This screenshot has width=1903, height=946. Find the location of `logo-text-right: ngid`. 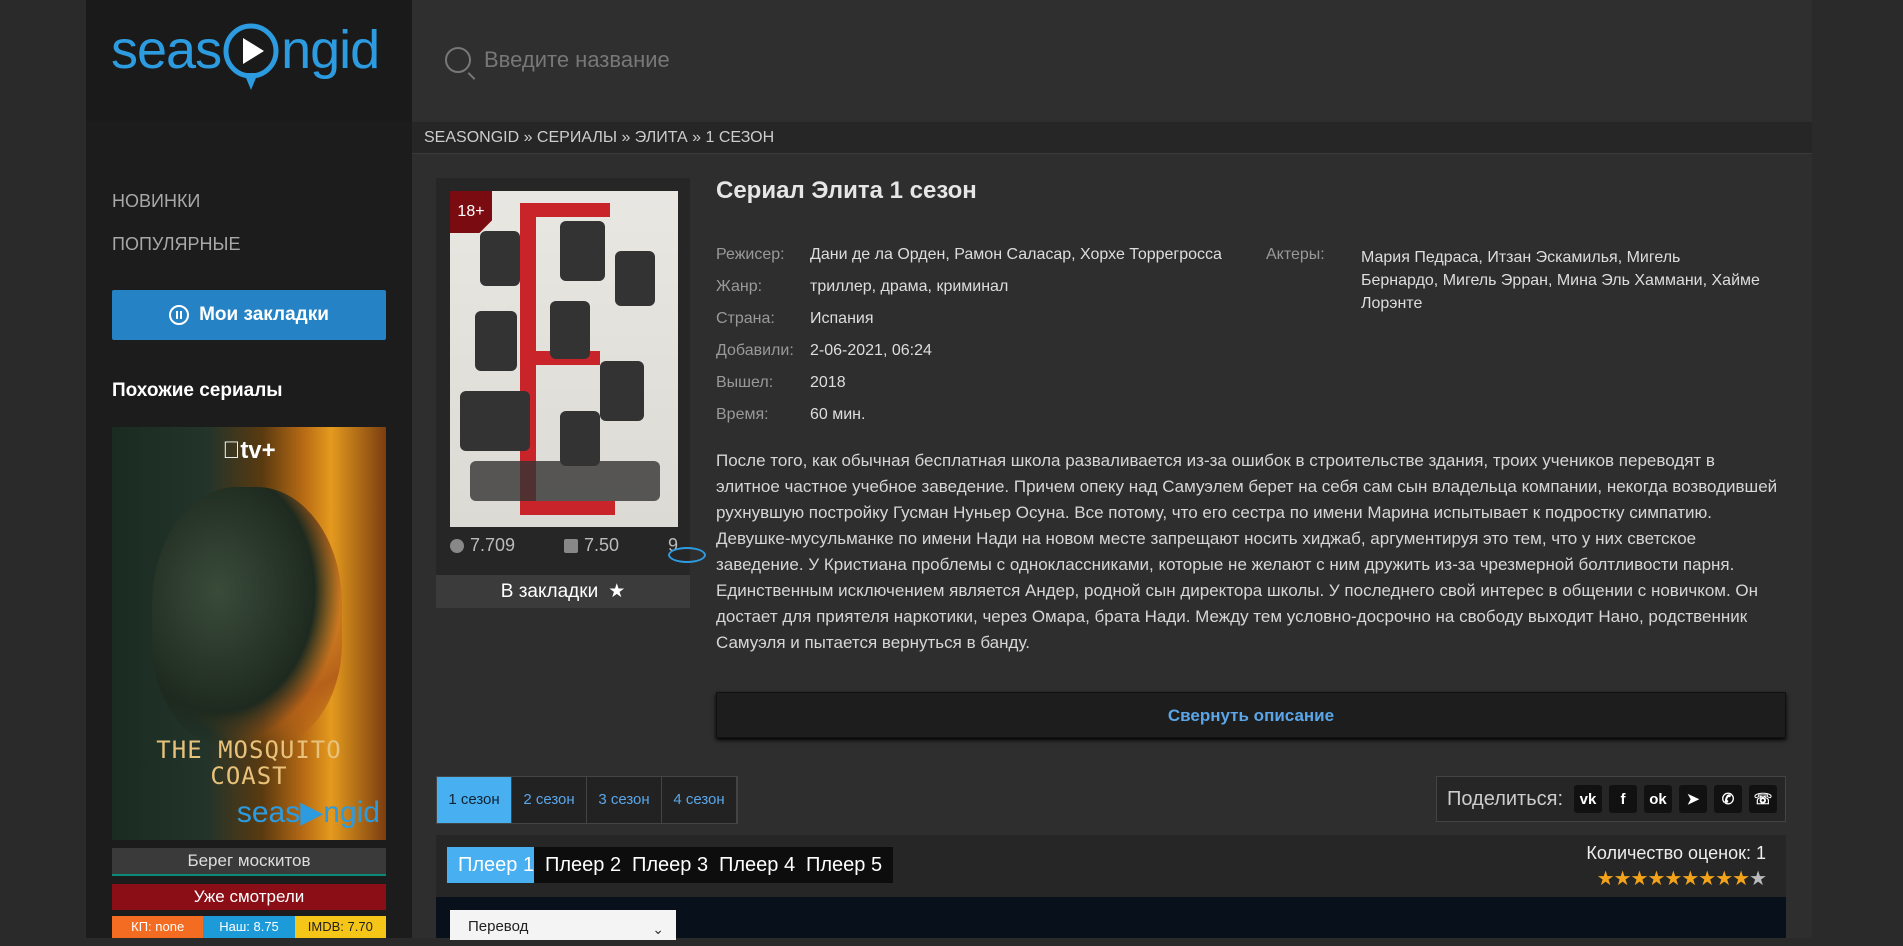

logo-text-right: ngid is located at coordinates (330, 50).